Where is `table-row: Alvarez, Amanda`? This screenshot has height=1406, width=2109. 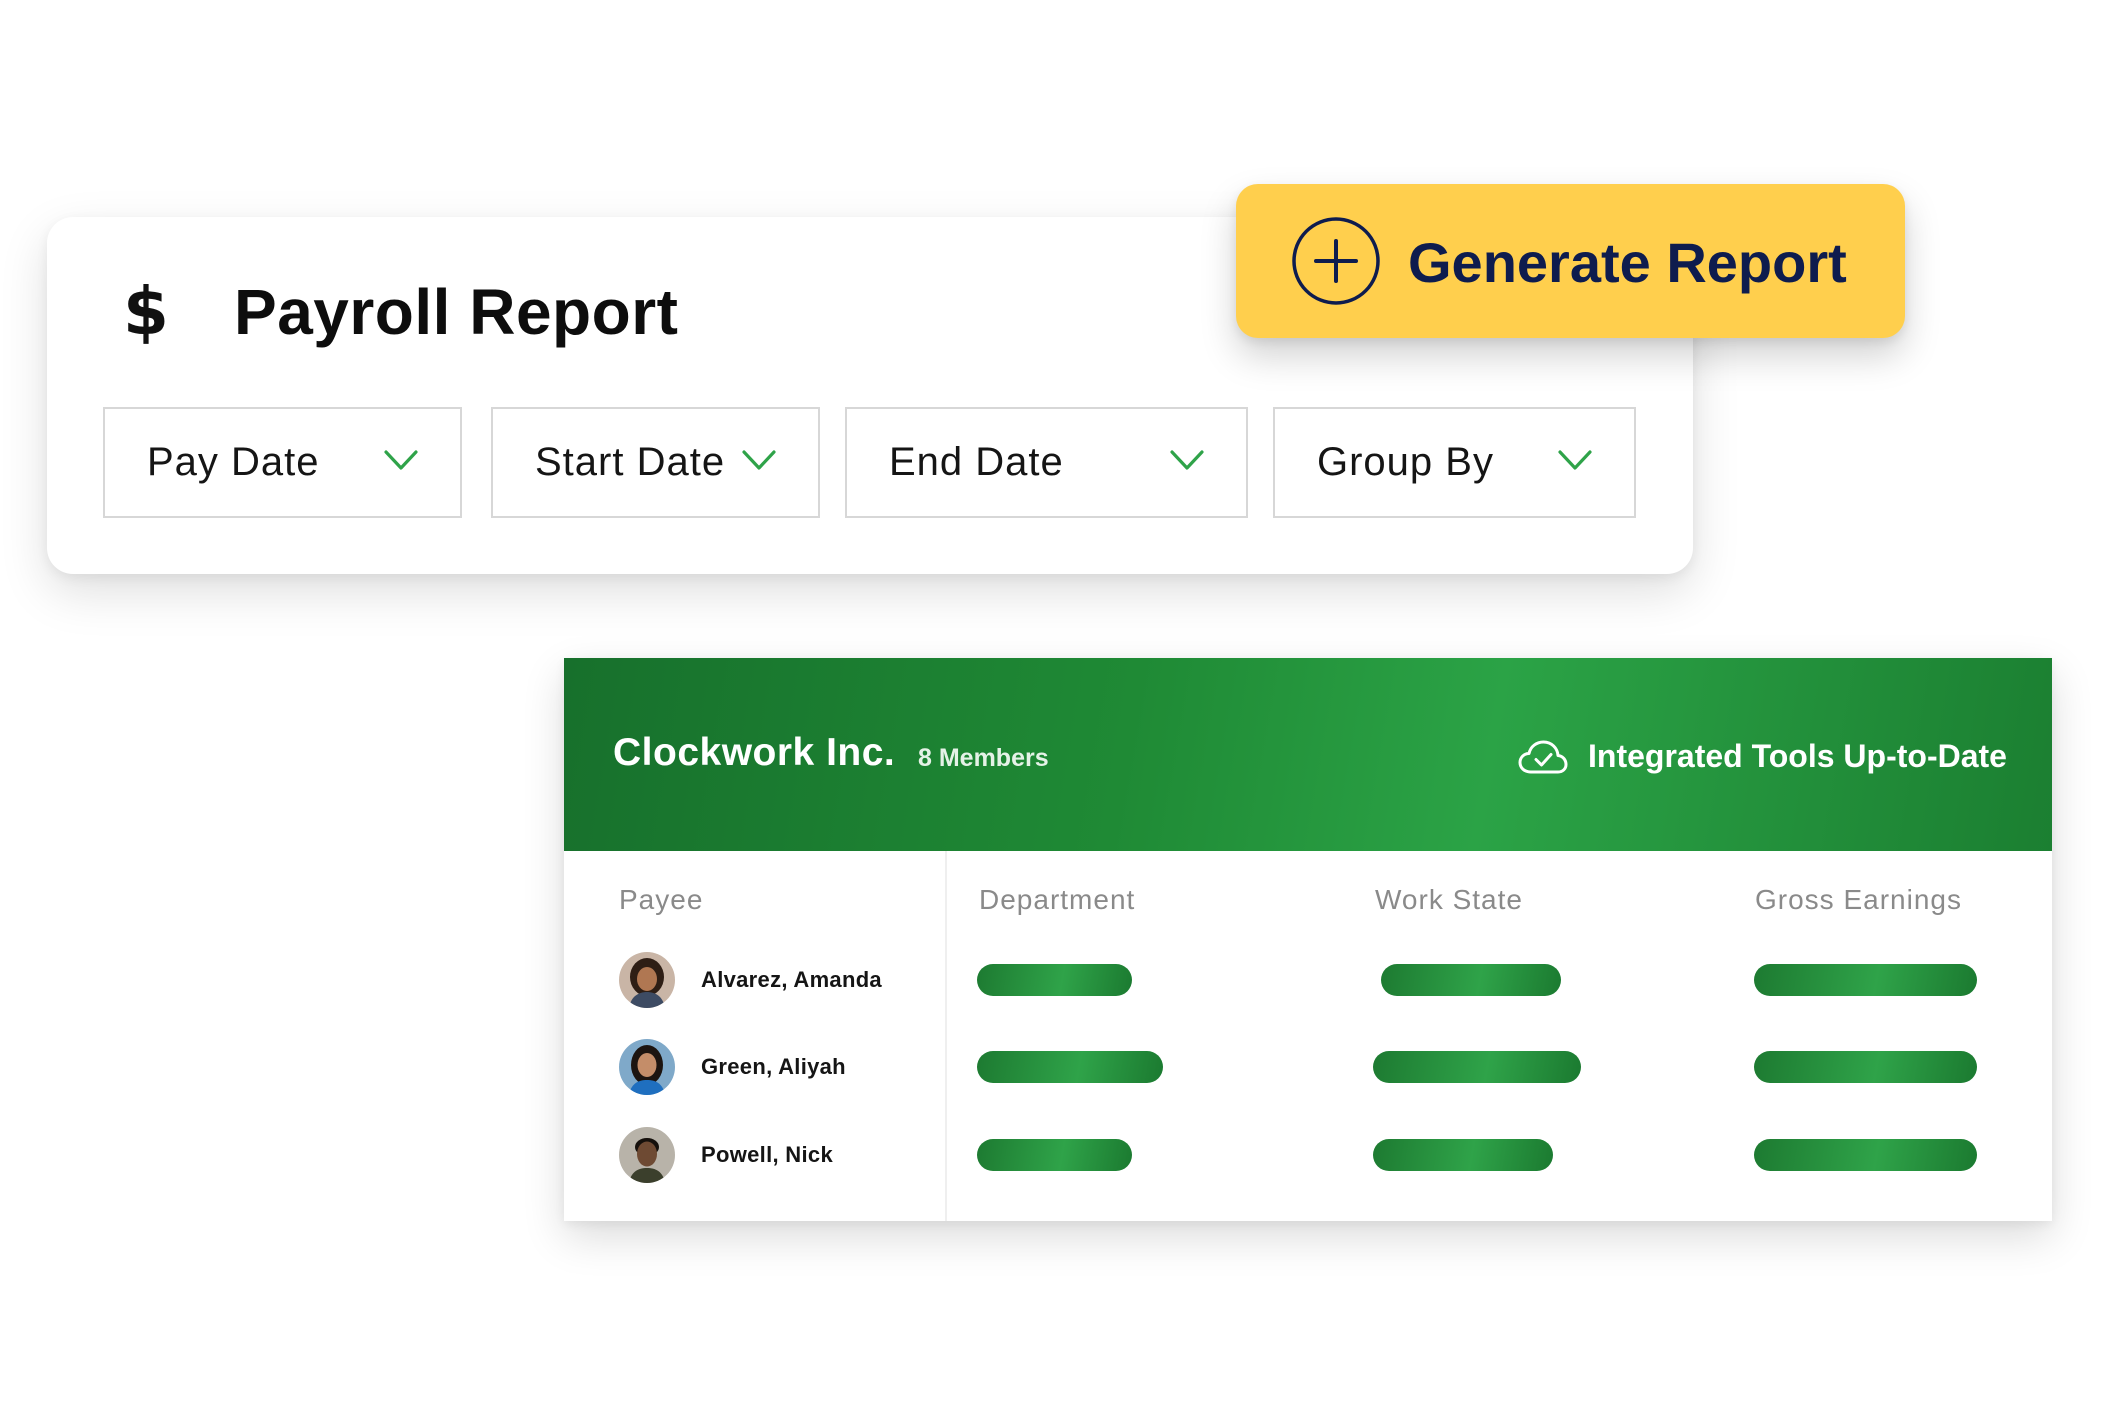 table-row: Alvarez, Amanda is located at coordinates (750, 980).